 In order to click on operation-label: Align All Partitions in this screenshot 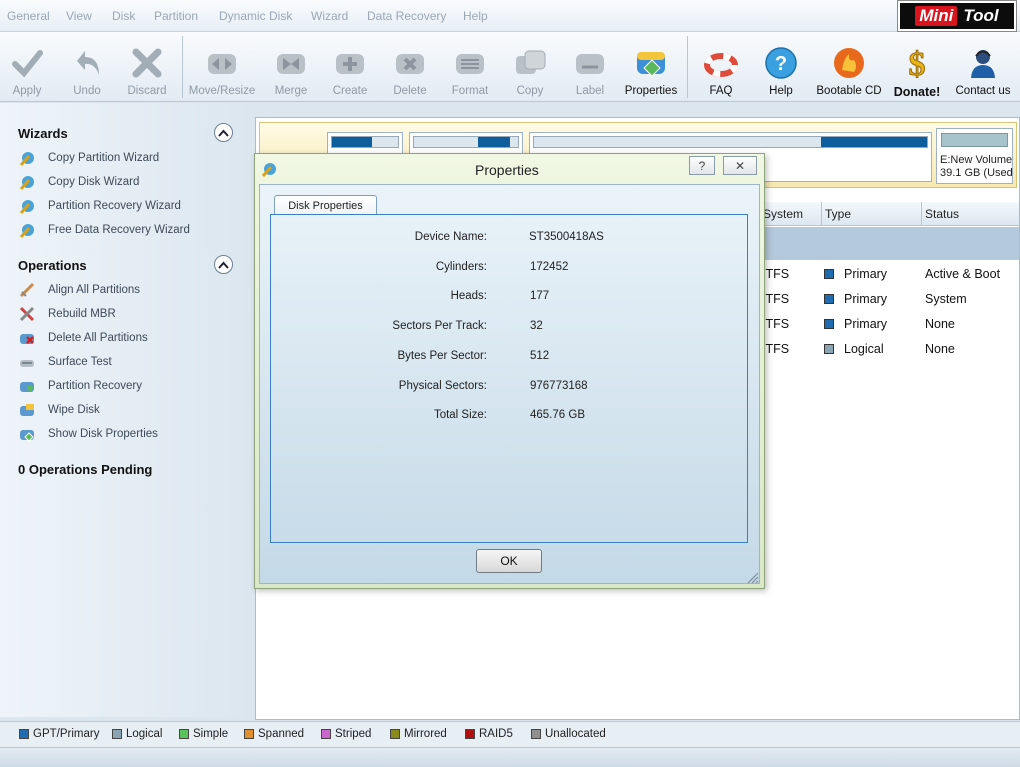, I will do `click(94, 290)`.